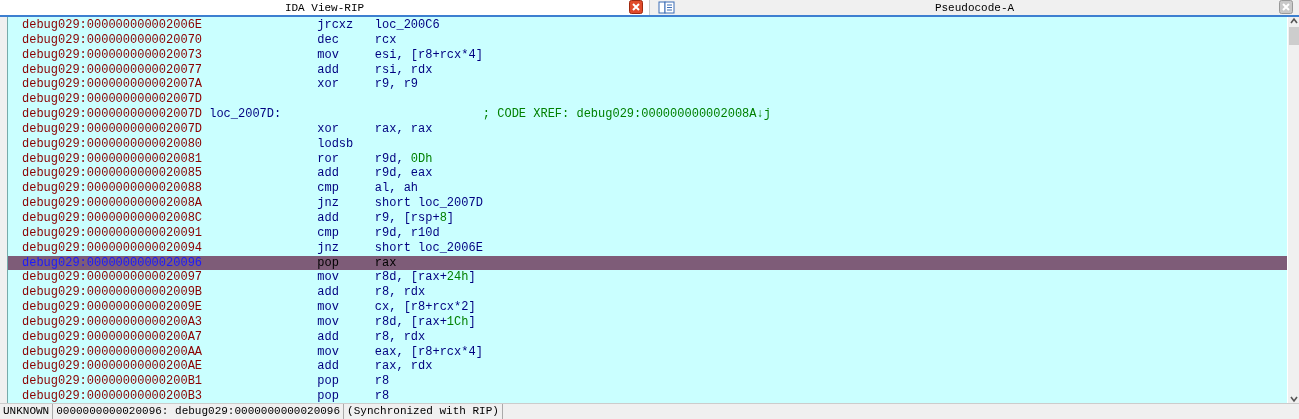  Describe the element at coordinates (336, 25) in the screenshot. I see `mnemonic: jrcxz` at that location.